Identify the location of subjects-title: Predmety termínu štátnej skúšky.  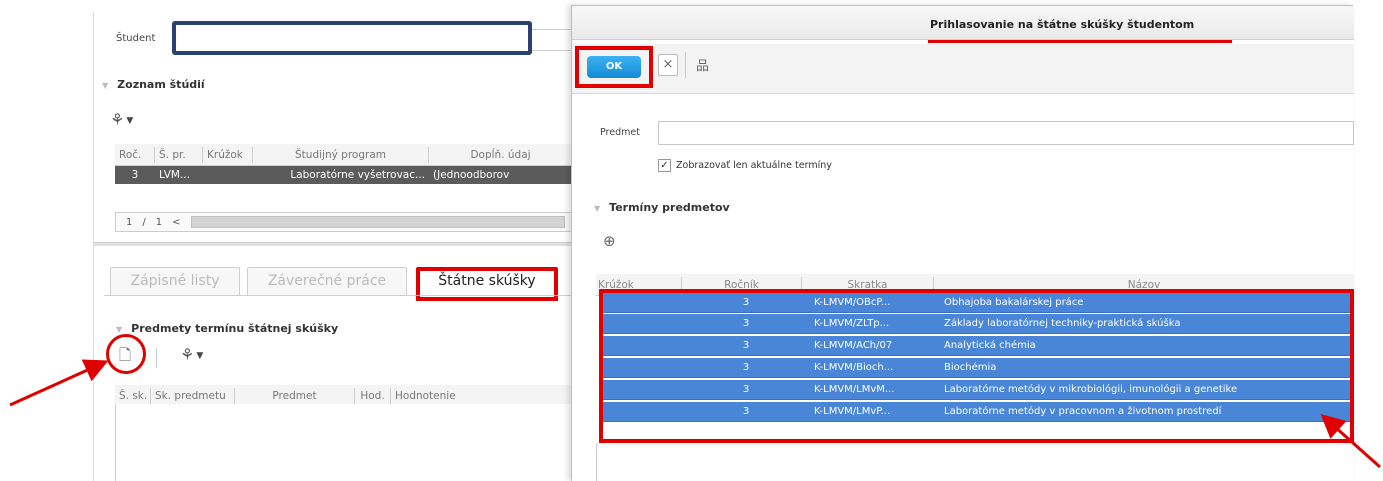
(235, 328).